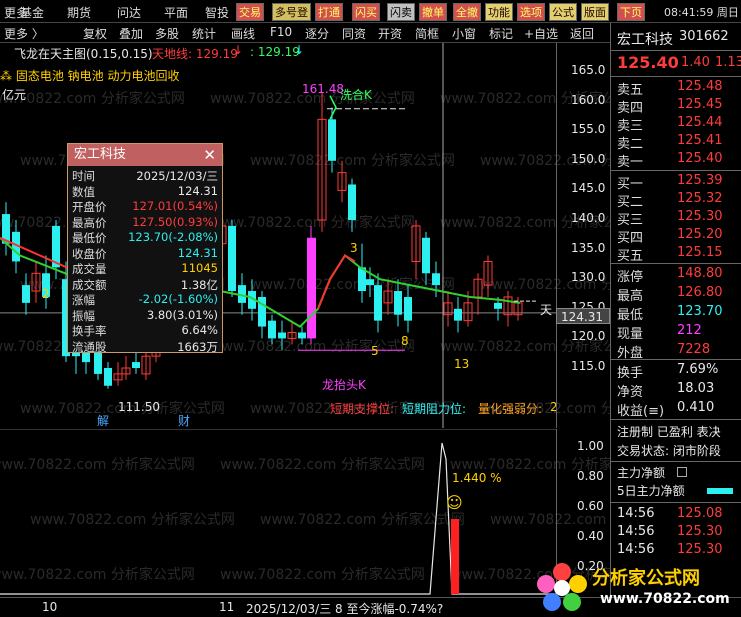 This screenshot has width=741, height=617. Describe the element at coordinates (676, 294) in the screenshot. I see `quote-stat: 最高 126.80` at that location.